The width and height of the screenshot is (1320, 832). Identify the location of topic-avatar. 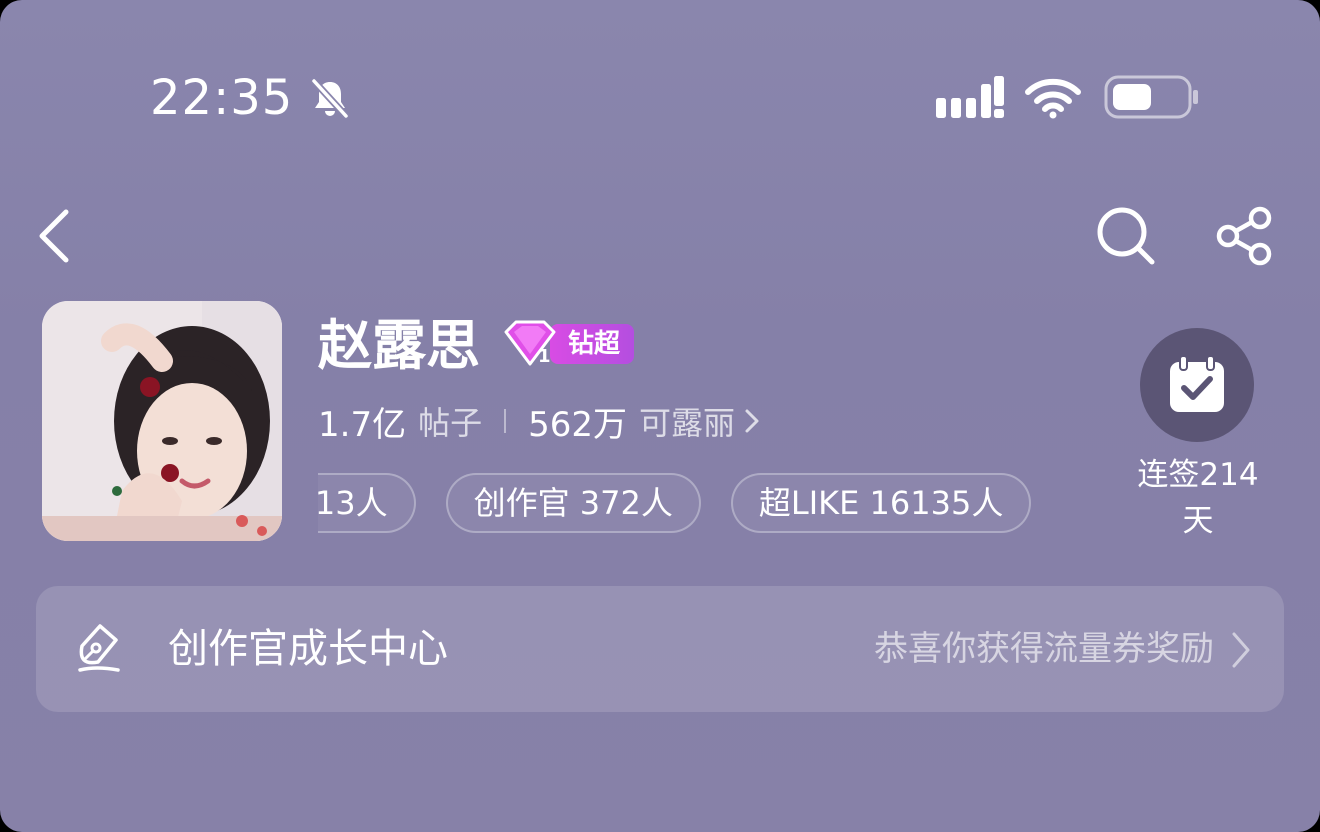
(162, 421).